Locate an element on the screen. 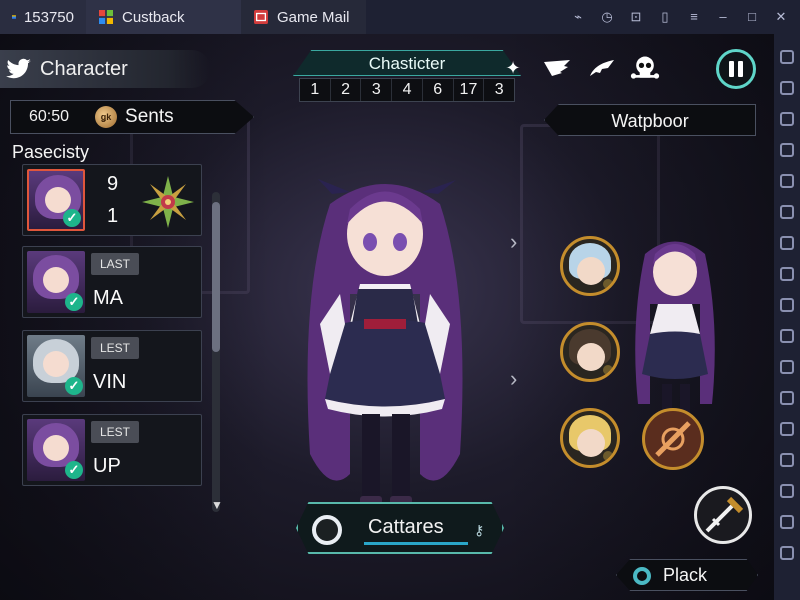 Image resolution: width=800 pixels, height=600 pixels. flower-emblem-icon is located at coordinates (168, 202).